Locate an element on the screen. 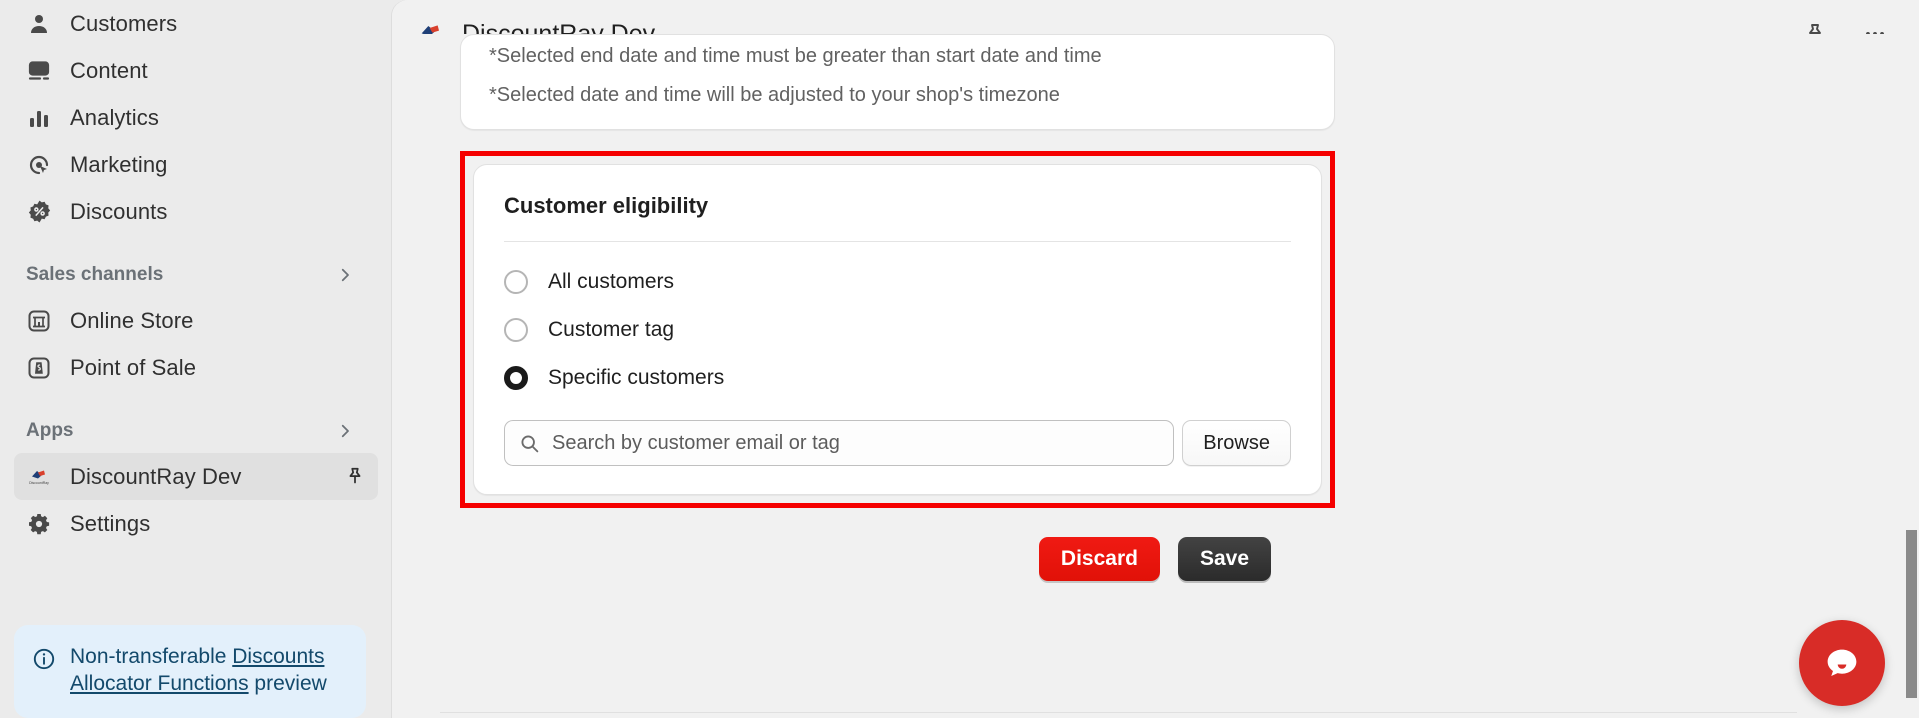 This screenshot has width=1919, height=718. chat-launcher-button is located at coordinates (1842, 663).